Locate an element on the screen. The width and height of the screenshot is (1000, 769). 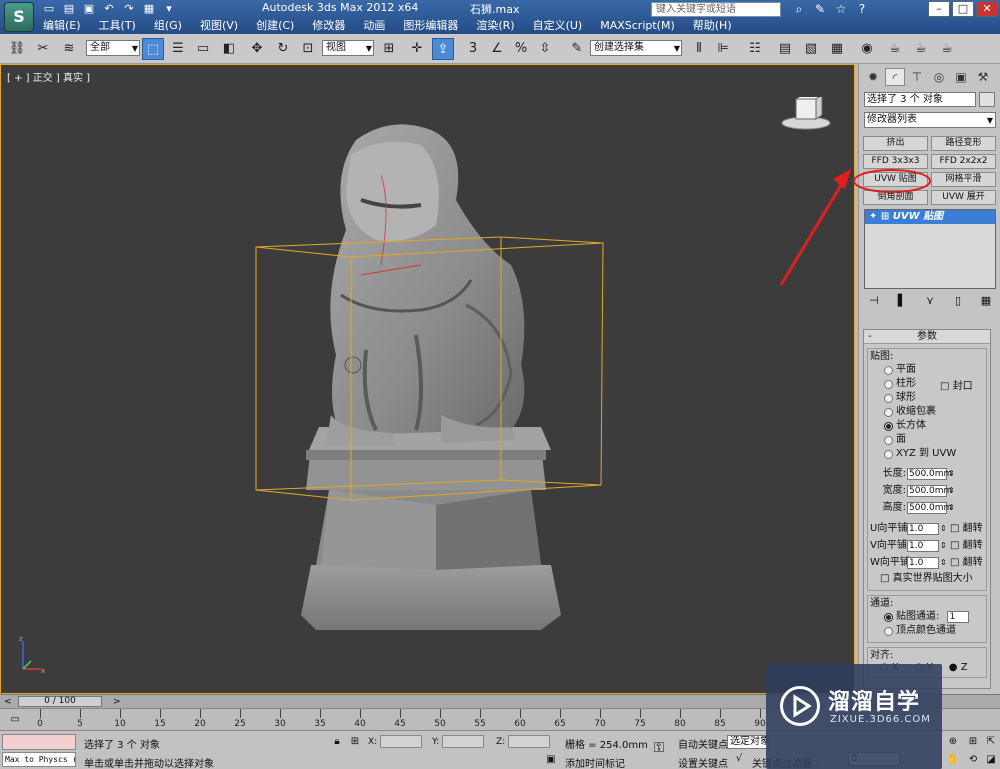
modifier-button-ffd222: FFD 2x2x2 is located at coordinates (963, 161).